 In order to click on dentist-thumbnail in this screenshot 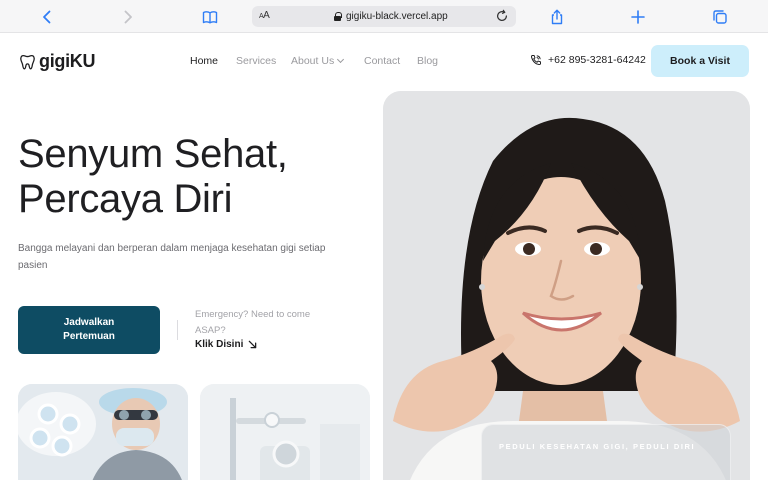, I will do `click(103, 432)`.